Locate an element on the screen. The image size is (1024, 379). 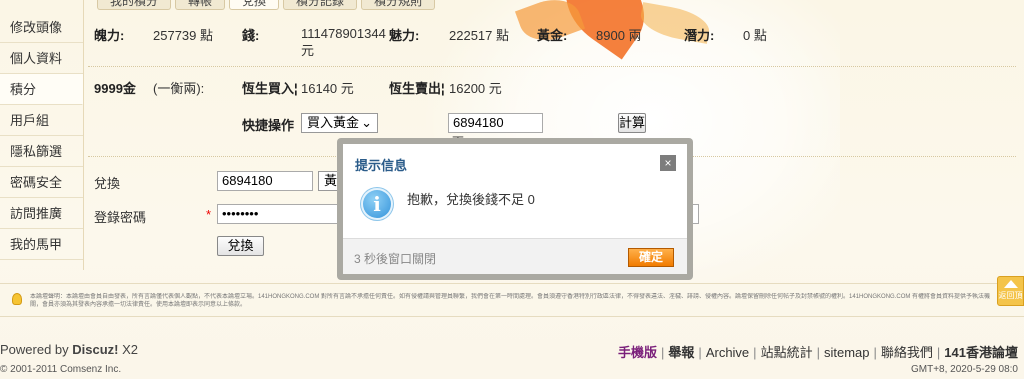
charm-label: 魅力: is located at coordinates (404, 35).